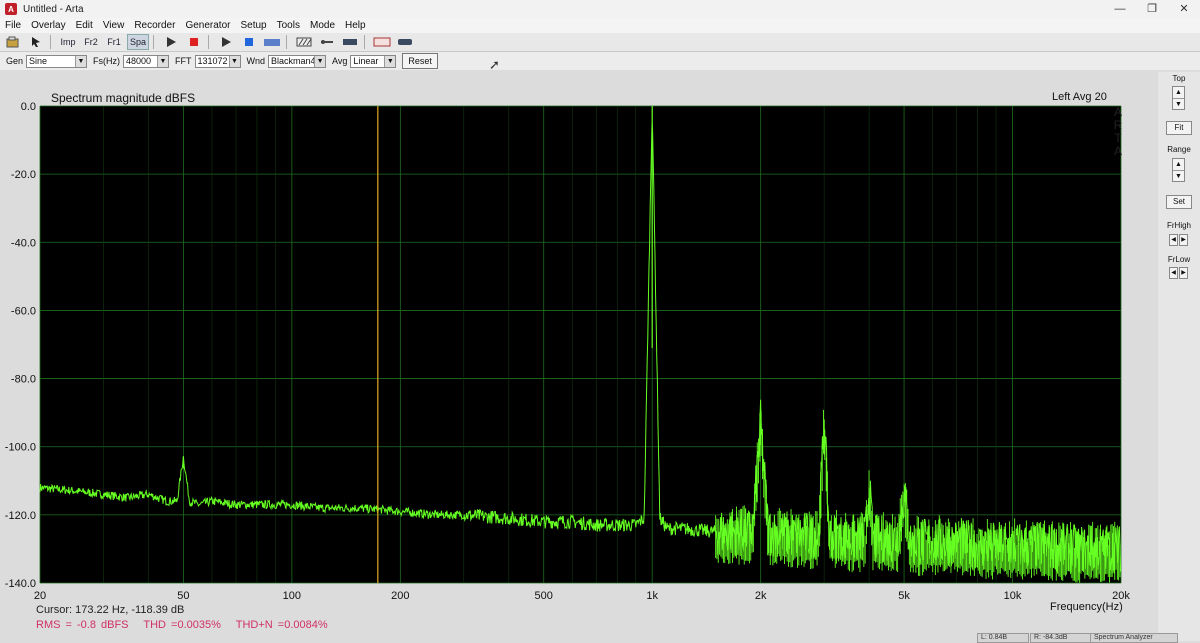 Image resolution: width=1200 pixels, height=643 pixels. What do you see at coordinates (82, 625) in the screenshot?
I see `rms-value: RMS = -0.8 dBFS` at bounding box center [82, 625].